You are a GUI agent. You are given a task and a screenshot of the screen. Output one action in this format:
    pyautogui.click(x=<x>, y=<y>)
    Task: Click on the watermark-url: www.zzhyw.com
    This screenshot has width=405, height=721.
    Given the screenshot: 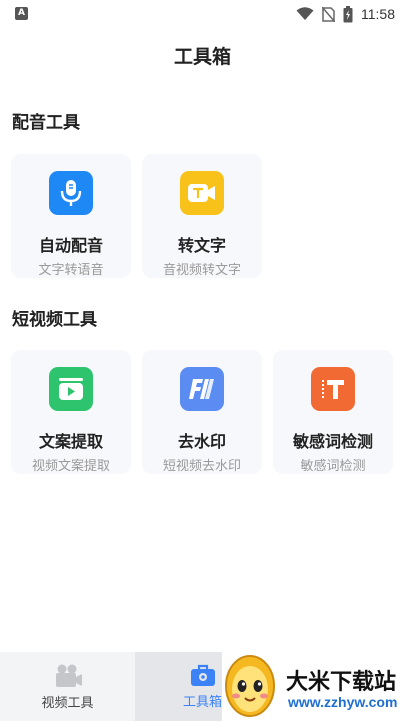 What is the action you would take?
    pyautogui.click(x=343, y=702)
    